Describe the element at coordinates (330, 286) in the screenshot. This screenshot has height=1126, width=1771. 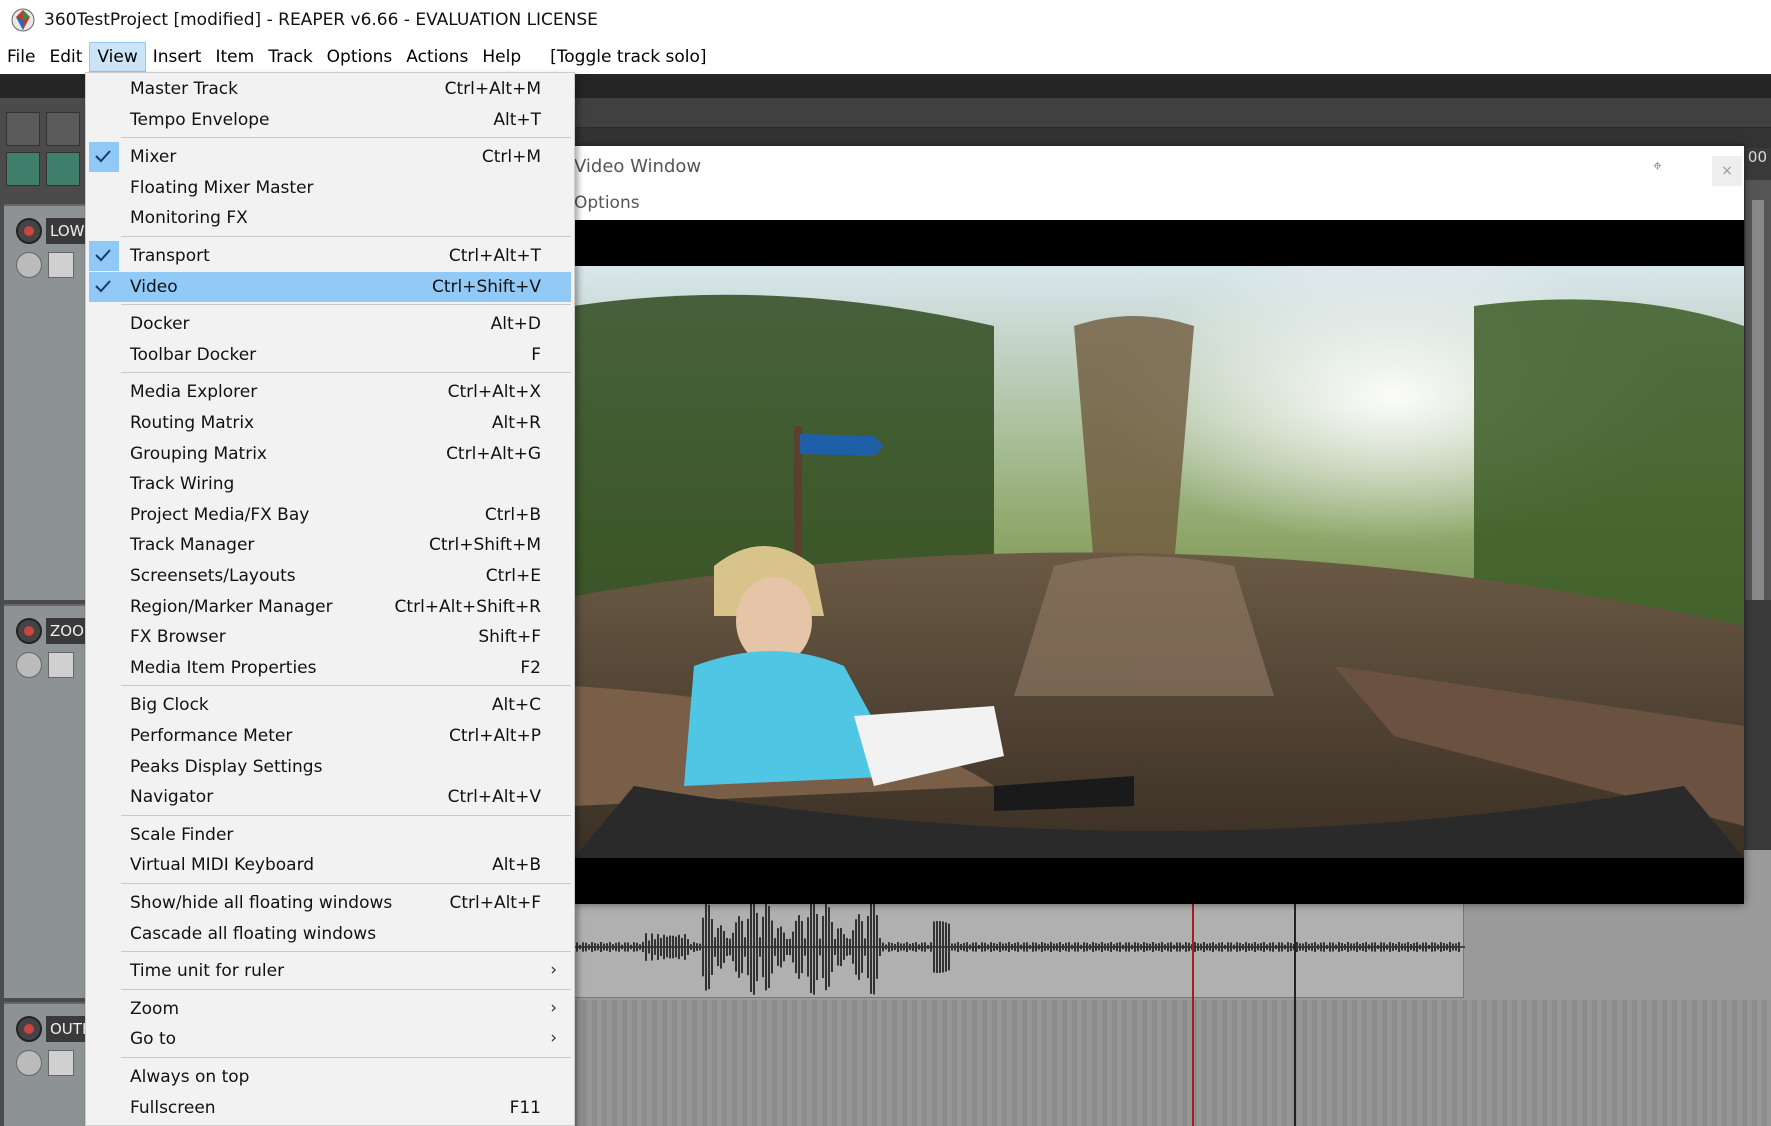
I see `menu-item-video: Video Ctrl+Shift+V` at that location.